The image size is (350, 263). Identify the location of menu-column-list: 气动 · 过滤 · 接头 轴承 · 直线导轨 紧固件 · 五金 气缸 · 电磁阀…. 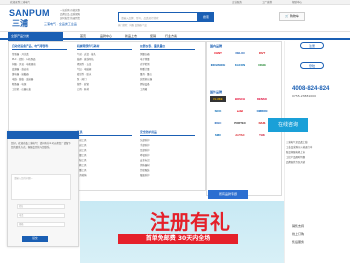
(86, 72).